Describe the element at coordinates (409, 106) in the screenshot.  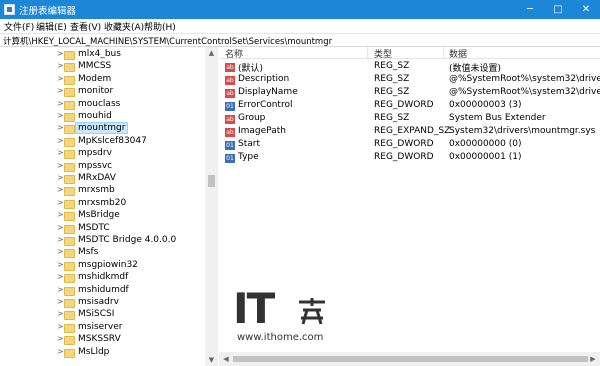
I see `value-row: 01 ErrorControl REG_DWORD 0x00000003 (3)` at that location.